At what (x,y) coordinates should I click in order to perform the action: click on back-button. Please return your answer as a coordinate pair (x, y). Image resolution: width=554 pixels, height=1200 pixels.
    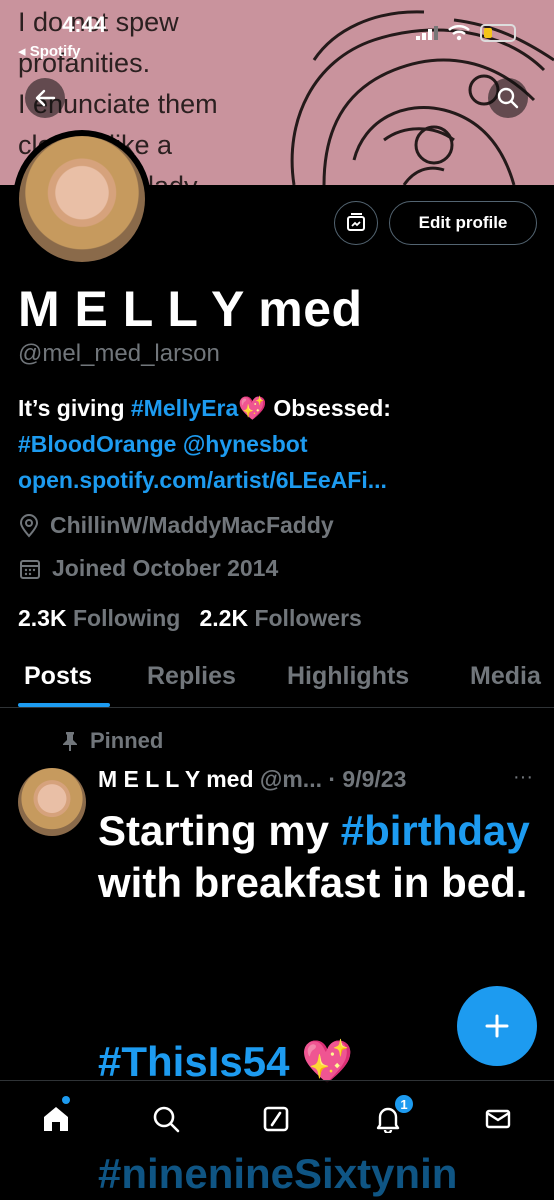
    Looking at the image, I should click on (45, 98).